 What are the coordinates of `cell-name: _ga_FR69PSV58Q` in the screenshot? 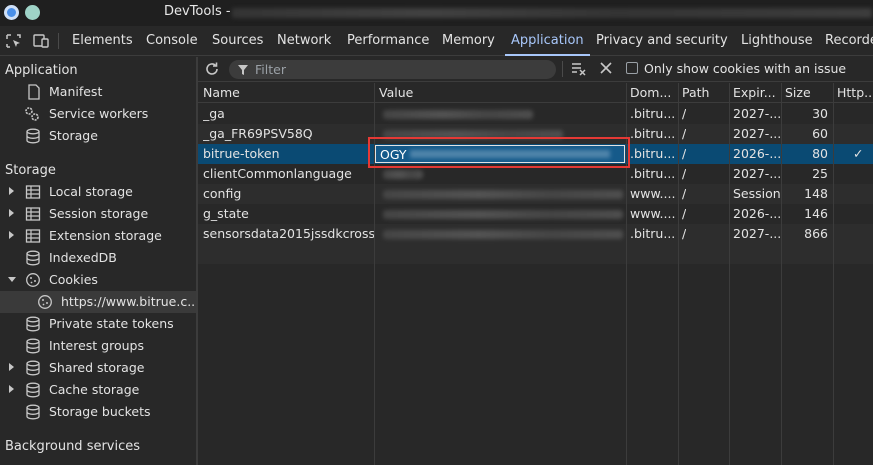 It's located at (258, 133).